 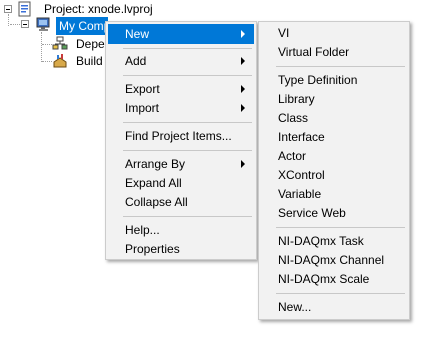 I want to click on submenu-item-actor: Actor, so click(x=334, y=156).